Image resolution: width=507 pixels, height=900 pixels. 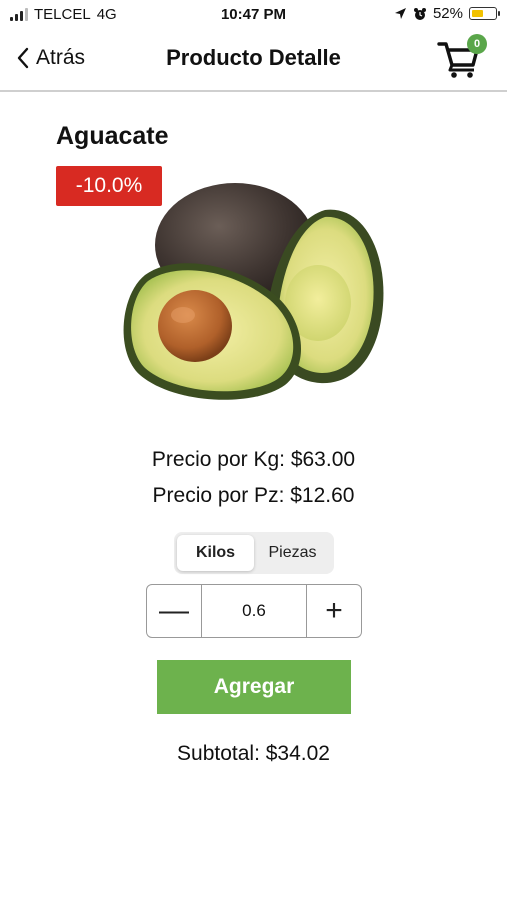 What do you see at coordinates (174, 611) in the screenshot?
I see `decrement-button: —` at bounding box center [174, 611].